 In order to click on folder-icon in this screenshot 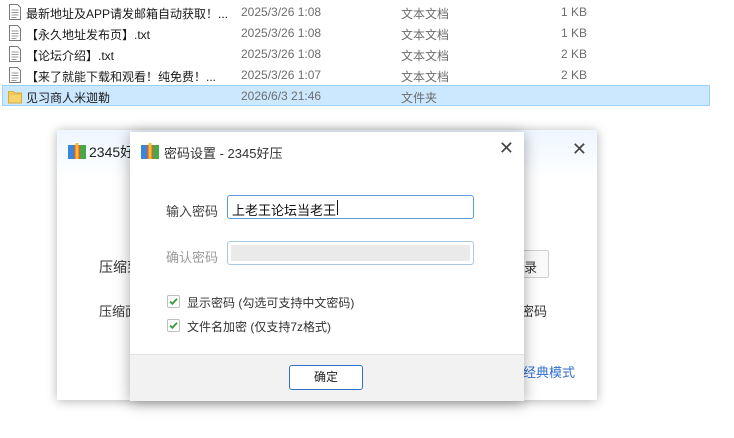, I will do `click(15, 97)`.